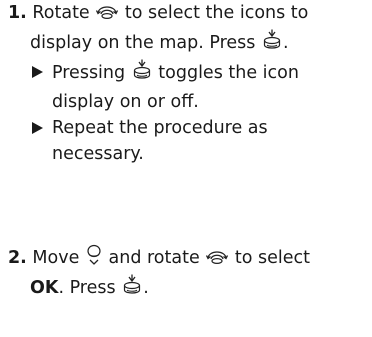 This screenshot has width=372, height=337. Describe the element at coordinates (201, 141) in the screenshot. I see `bullet-2-text: Repeat the procedure as necessary.` at that location.